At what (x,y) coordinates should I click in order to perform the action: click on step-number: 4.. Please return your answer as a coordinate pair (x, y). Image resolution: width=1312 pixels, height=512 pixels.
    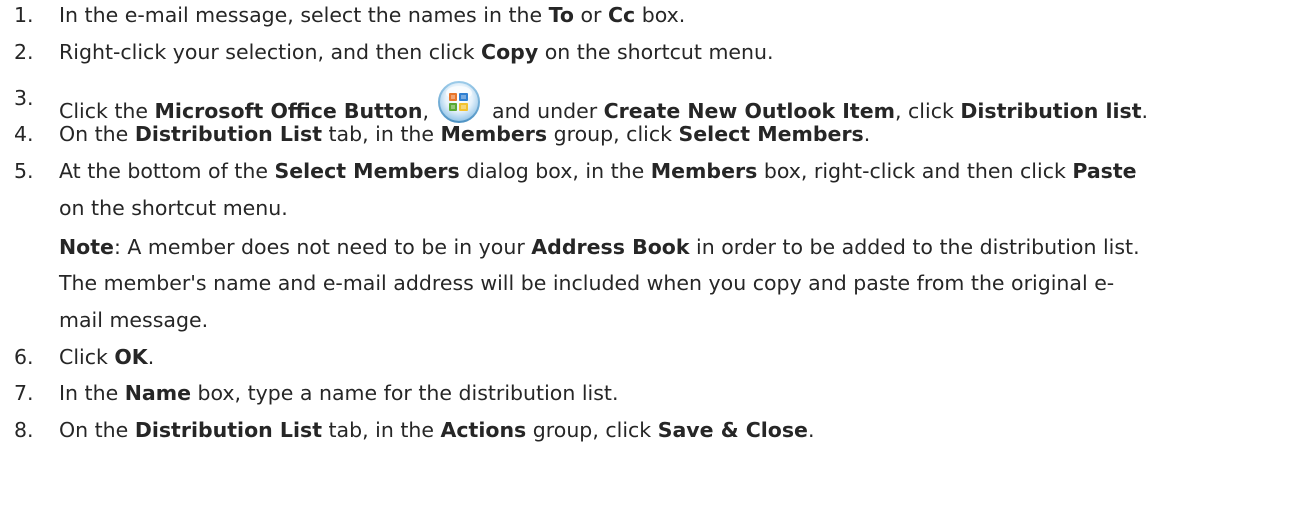
    Looking at the image, I should click on (24, 134).